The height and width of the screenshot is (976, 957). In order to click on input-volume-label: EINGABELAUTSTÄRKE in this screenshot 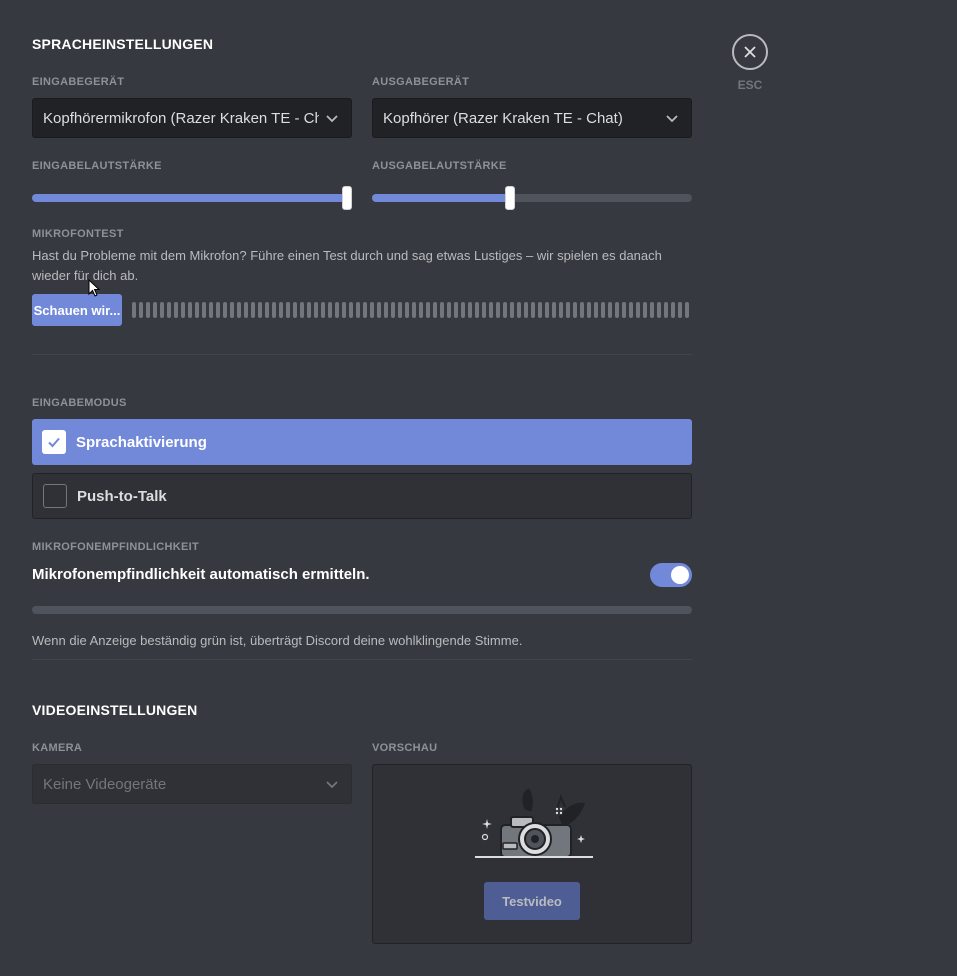, I will do `click(97, 166)`.